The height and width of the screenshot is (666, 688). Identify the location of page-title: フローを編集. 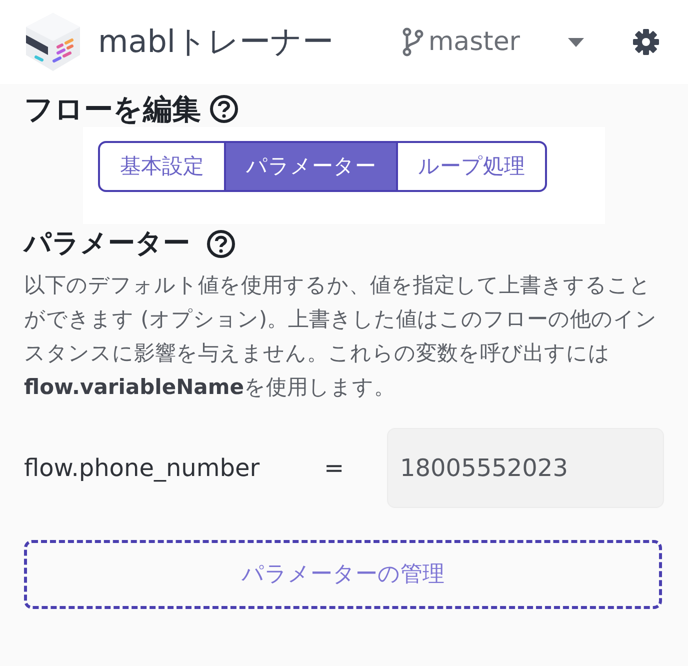
(112, 109).